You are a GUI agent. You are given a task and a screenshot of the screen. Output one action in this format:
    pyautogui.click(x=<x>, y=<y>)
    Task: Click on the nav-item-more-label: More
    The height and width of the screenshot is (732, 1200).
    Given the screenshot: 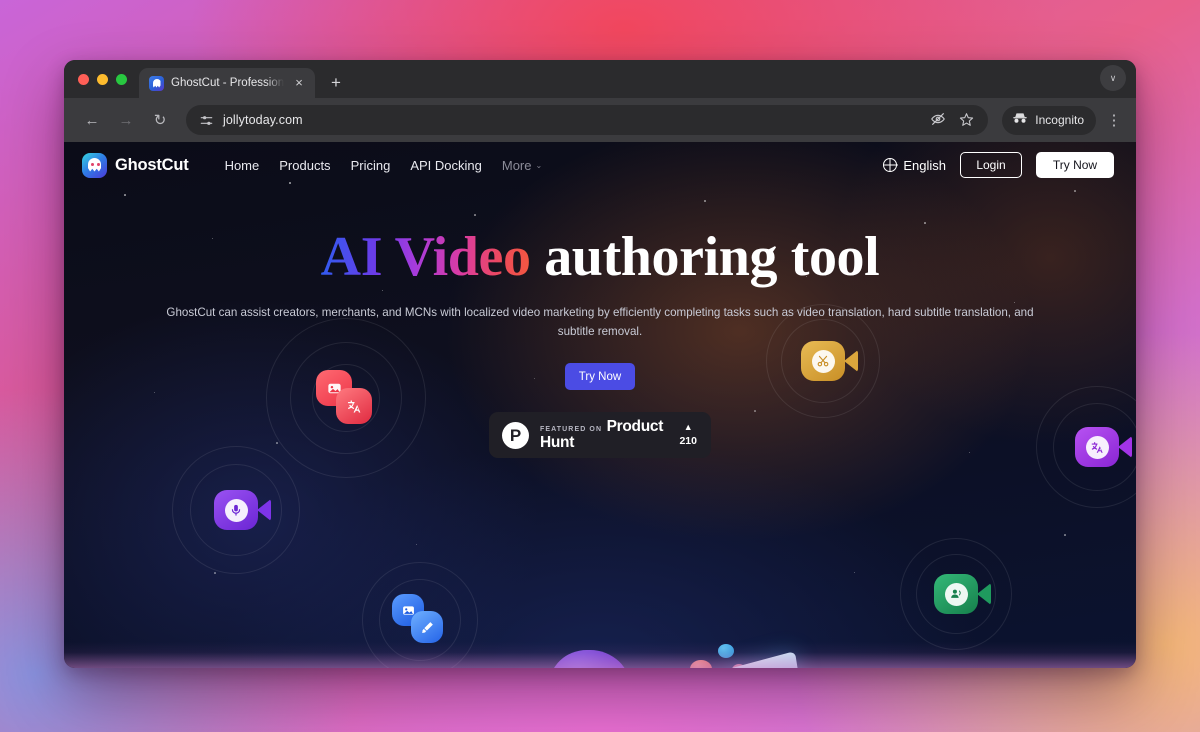 What is the action you would take?
    pyautogui.click(x=516, y=165)
    